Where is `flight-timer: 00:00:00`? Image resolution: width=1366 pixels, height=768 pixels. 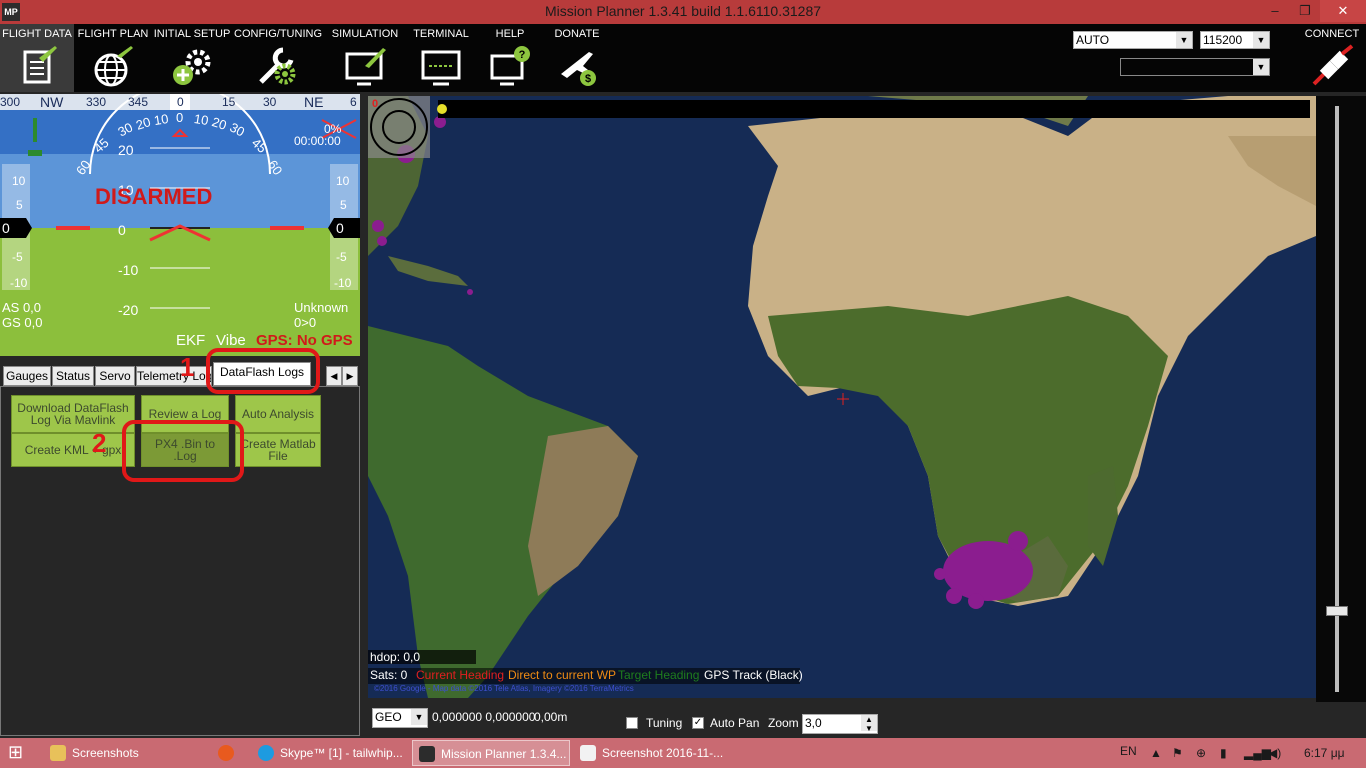
flight-timer: 00:00:00 is located at coordinates (317, 141).